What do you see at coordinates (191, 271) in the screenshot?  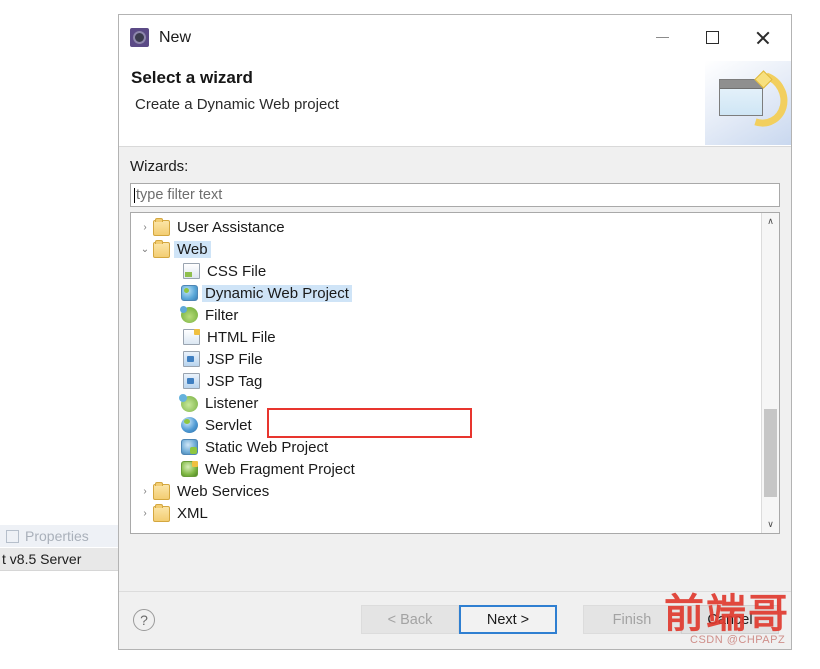 I see `css-file-icon` at bounding box center [191, 271].